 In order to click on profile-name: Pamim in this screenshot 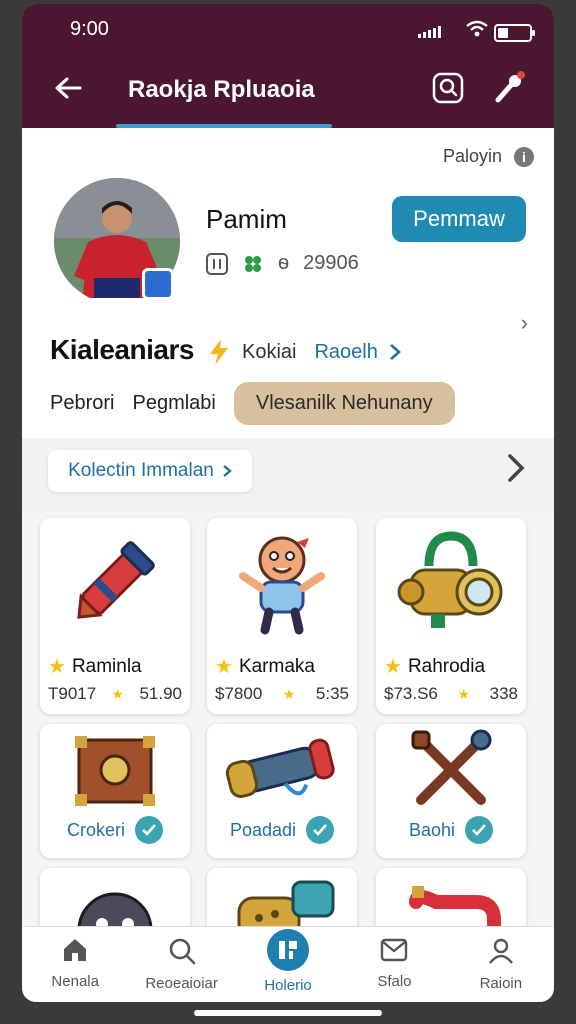, I will do `click(246, 219)`.